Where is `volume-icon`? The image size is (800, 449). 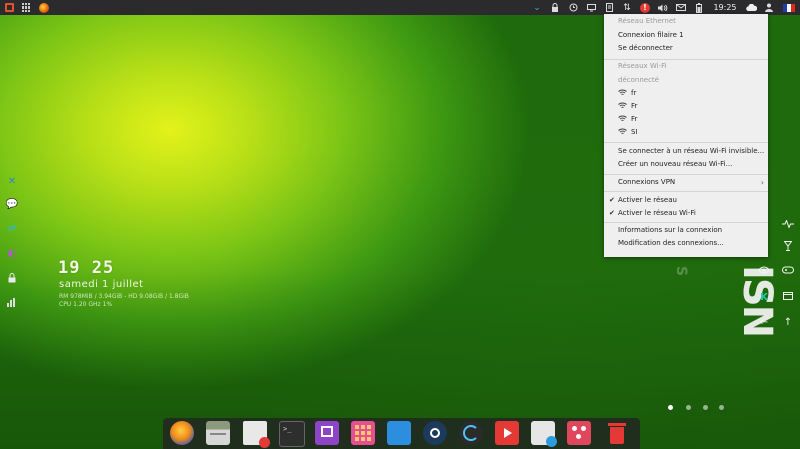 volume-icon is located at coordinates (663, 7).